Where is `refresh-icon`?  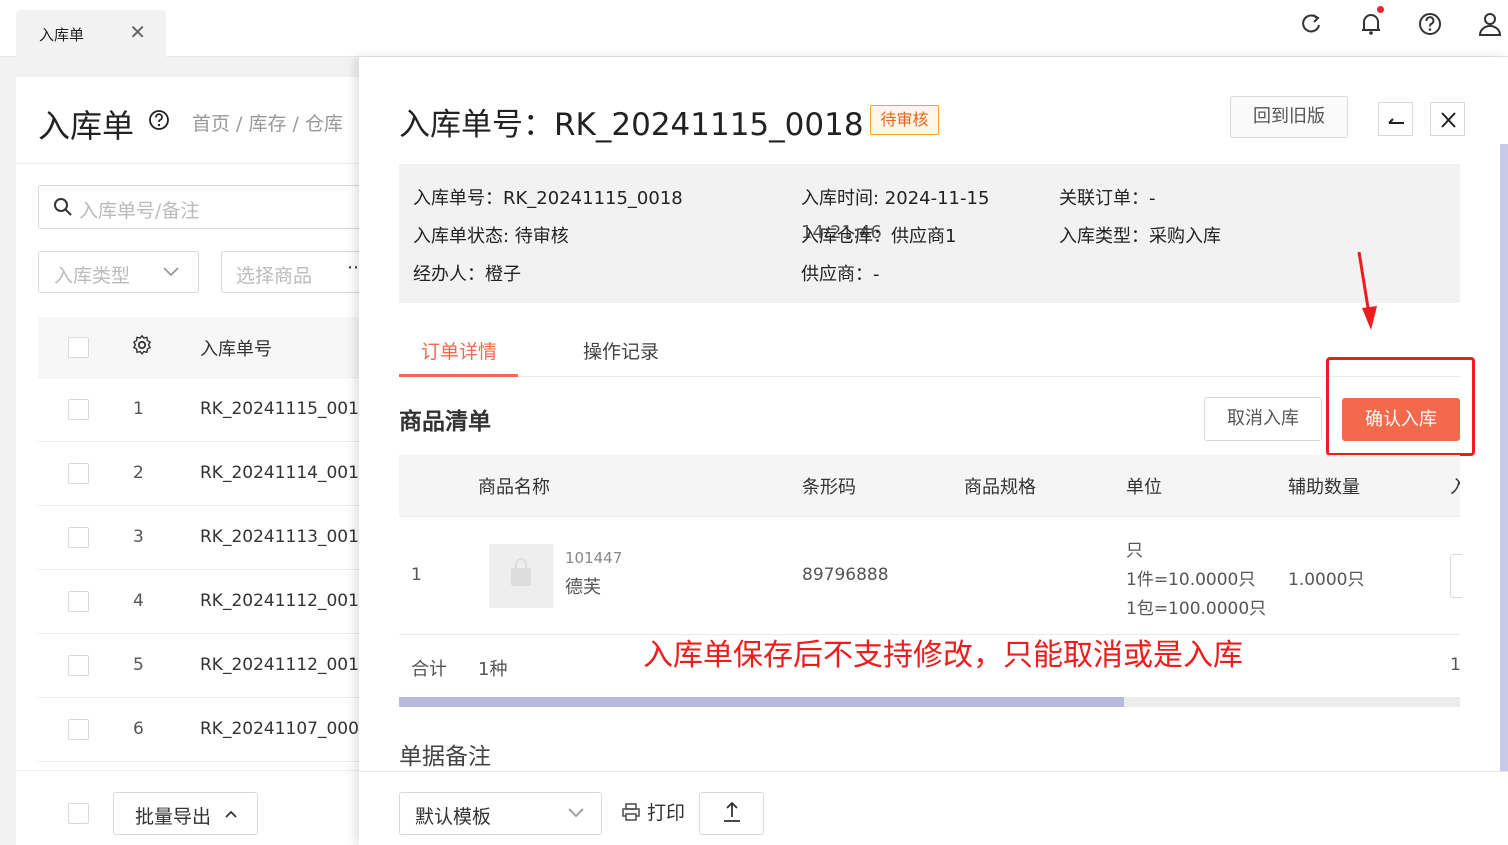 refresh-icon is located at coordinates (1311, 24).